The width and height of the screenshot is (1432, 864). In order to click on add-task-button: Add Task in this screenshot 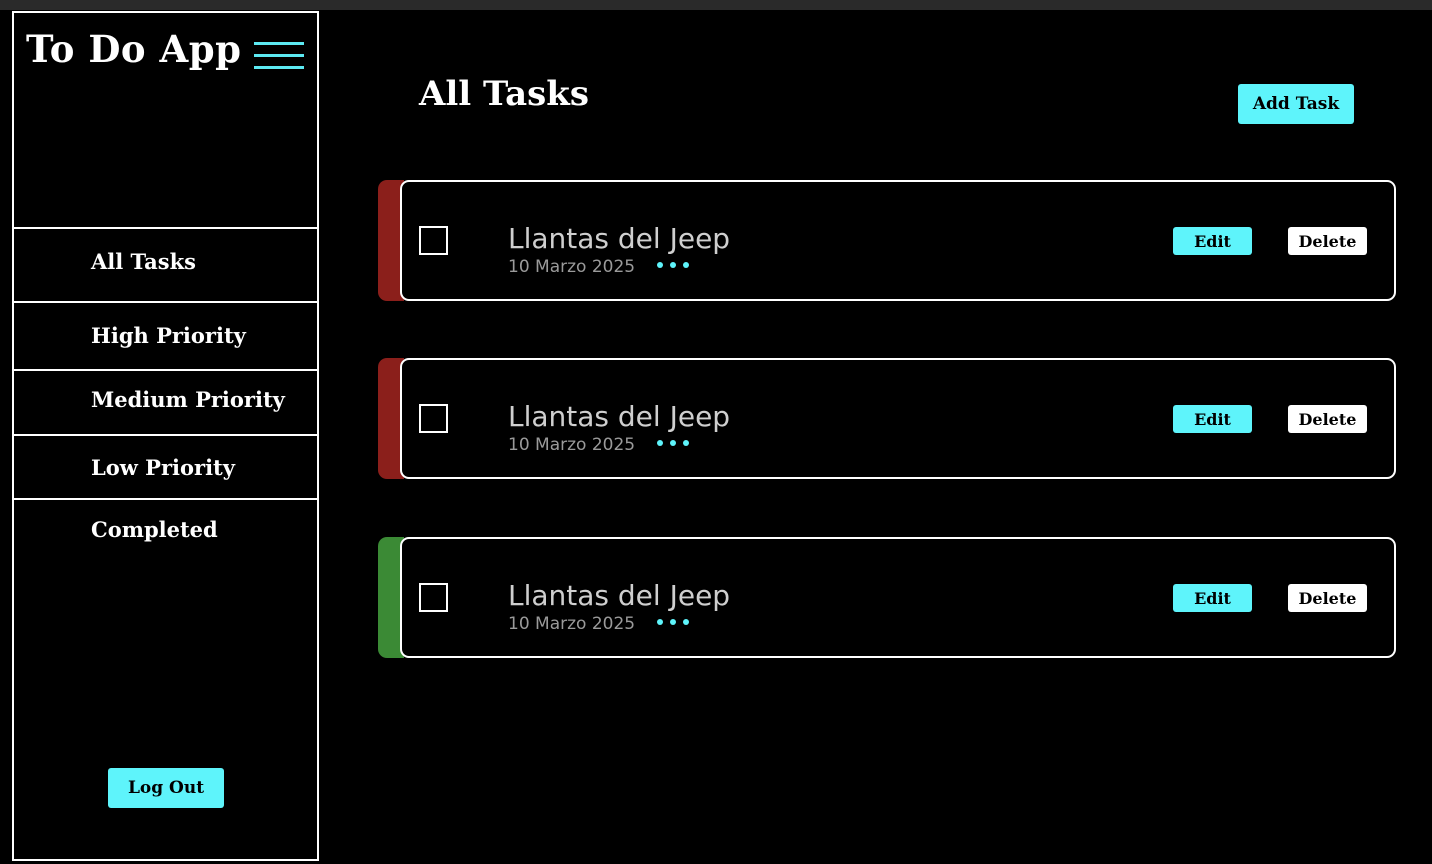, I will do `click(1296, 104)`.